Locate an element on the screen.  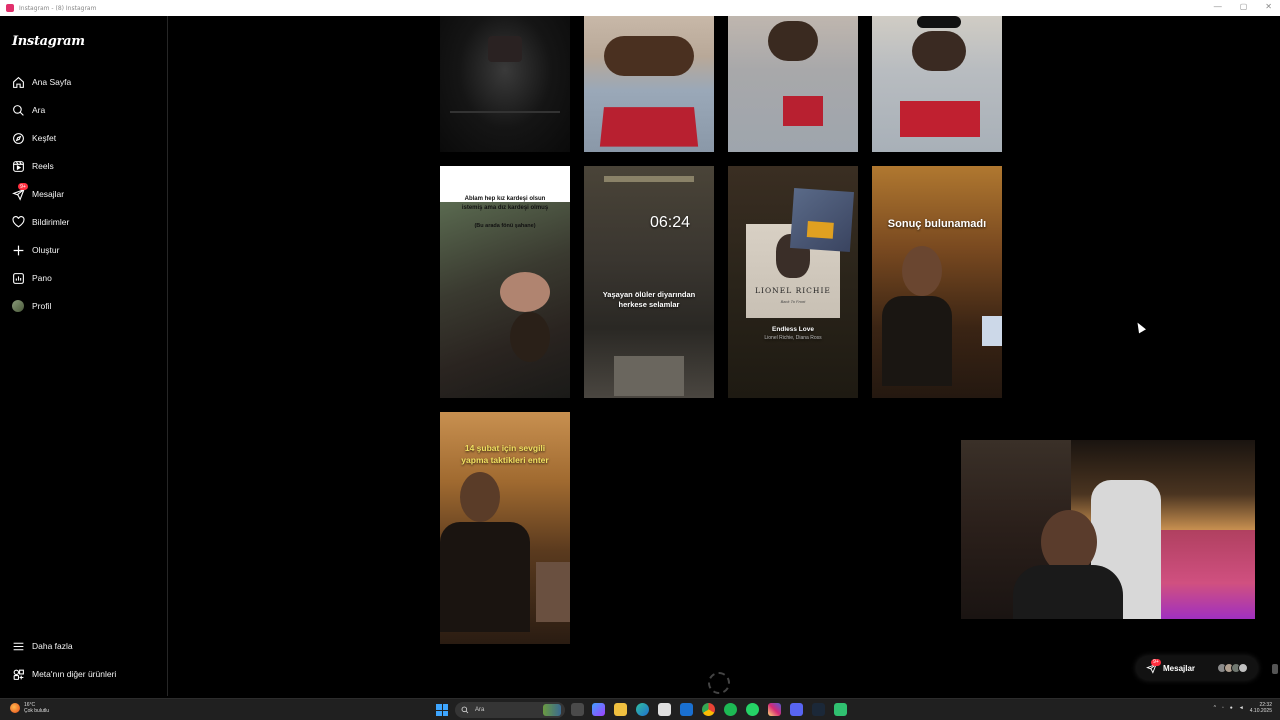
system-tray: ^ ▫ ● ◄ 22:32 4.10.2025 is located at coordinates (1243, 708).